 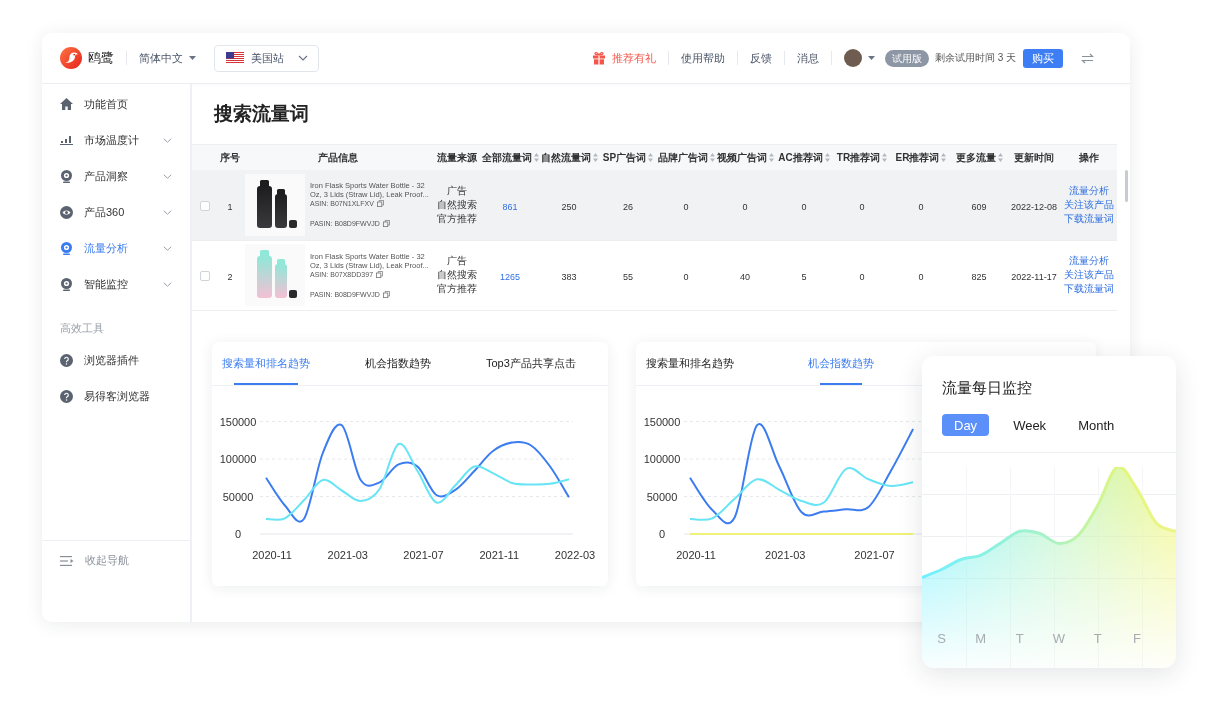 I want to click on region-dropdown: 美国站, so click(x=266, y=58).